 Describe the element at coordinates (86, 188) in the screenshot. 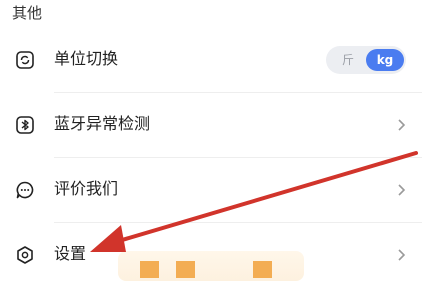

I see `row-label-rate-us: 评价我们` at that location.